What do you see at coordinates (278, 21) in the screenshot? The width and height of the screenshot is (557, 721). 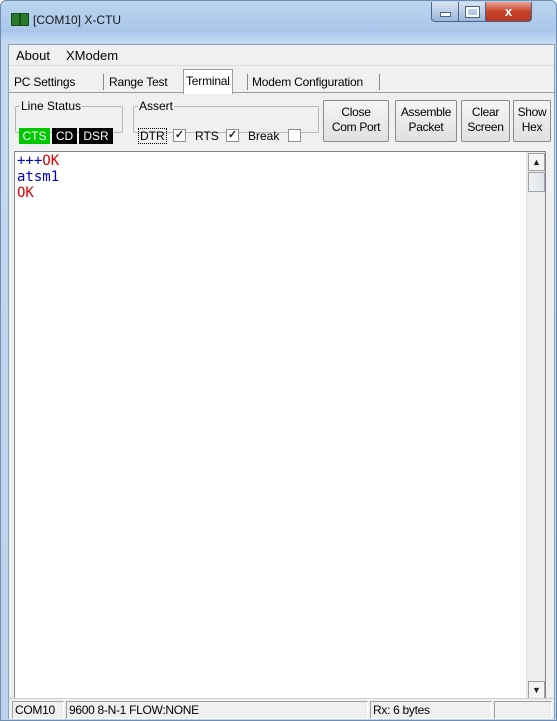 I see `title-bar: [COM10] X-CTU x` at bounding box center [278, 21].